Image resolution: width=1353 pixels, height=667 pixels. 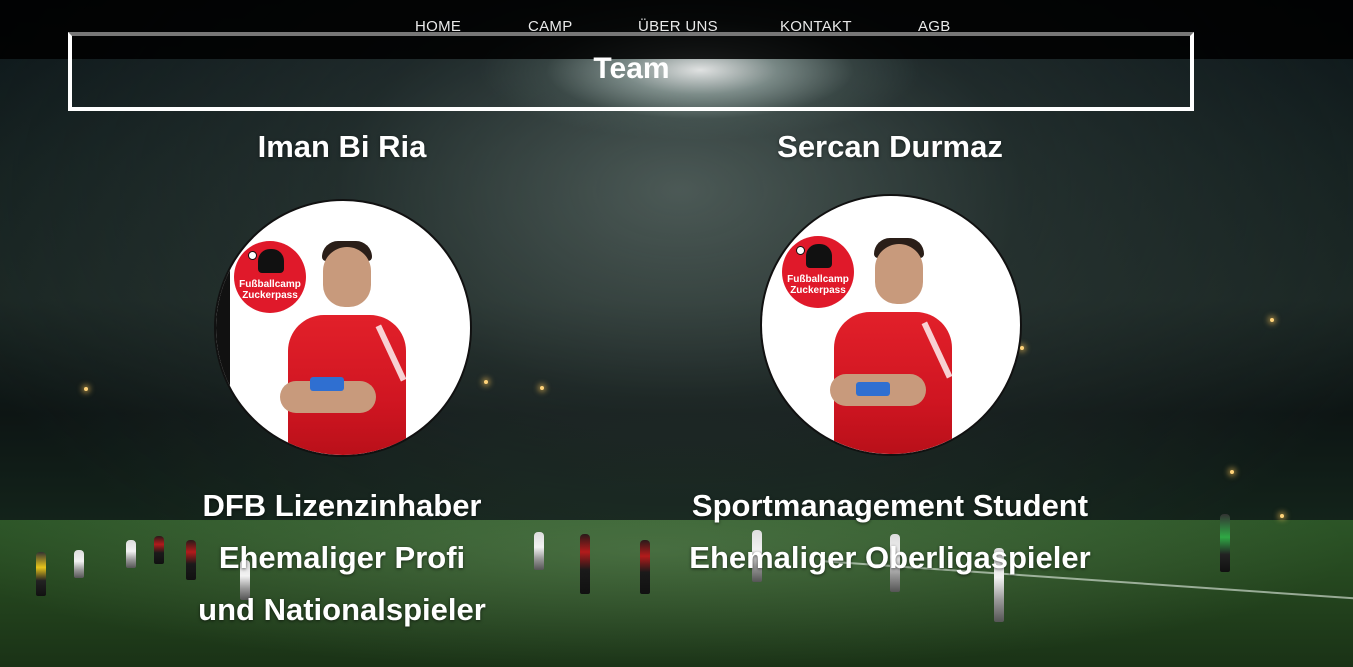 I want to click on member-role-line: Ehemaliger Oberligaspieler, so click(x=890, y=557).